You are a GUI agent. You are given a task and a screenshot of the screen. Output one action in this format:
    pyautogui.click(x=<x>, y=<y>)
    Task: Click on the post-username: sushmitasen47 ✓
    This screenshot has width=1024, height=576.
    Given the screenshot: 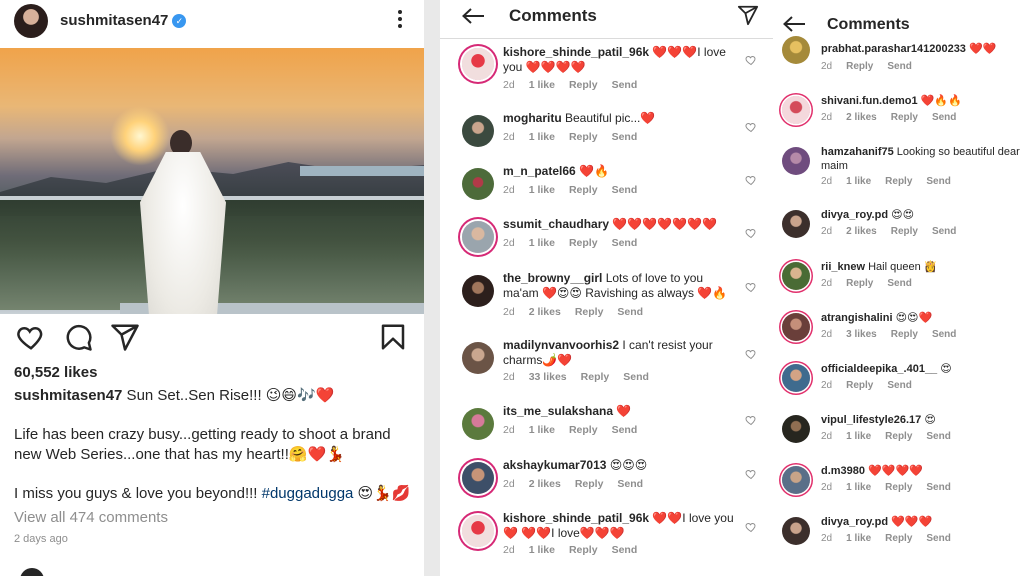 What is the action you would take?
    pyautogui.click(x=123, y=20)
    